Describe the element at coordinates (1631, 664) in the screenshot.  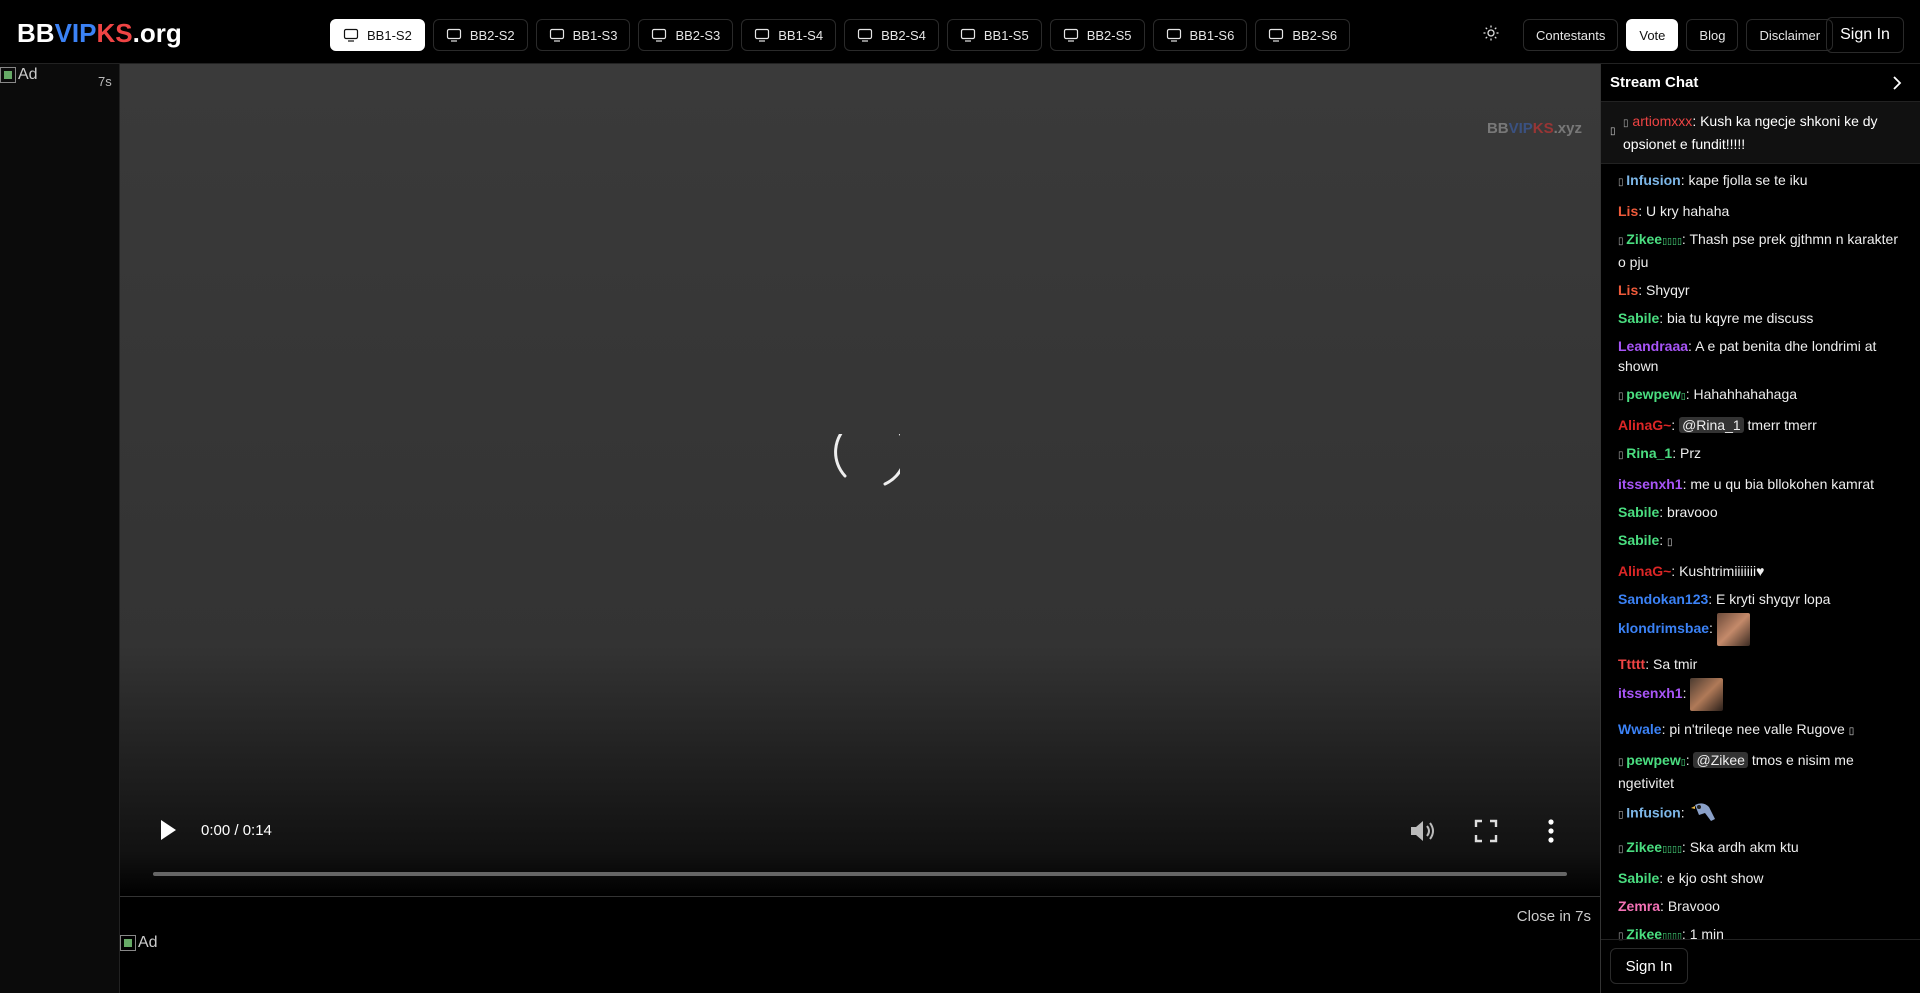
I see `chat-username: Ttttt` at that location.